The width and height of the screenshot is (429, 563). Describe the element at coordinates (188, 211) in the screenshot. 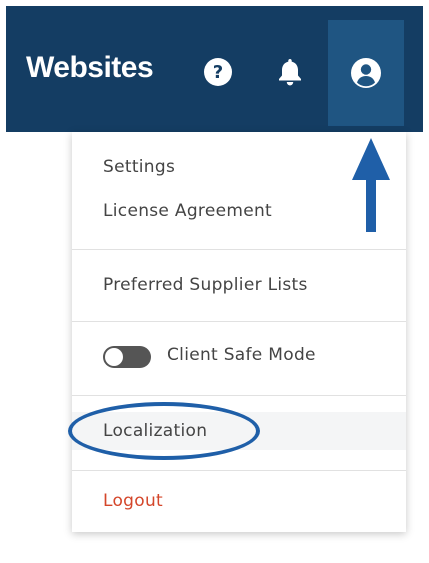

I see `menu-item-license-label: License Agreement` at that location.